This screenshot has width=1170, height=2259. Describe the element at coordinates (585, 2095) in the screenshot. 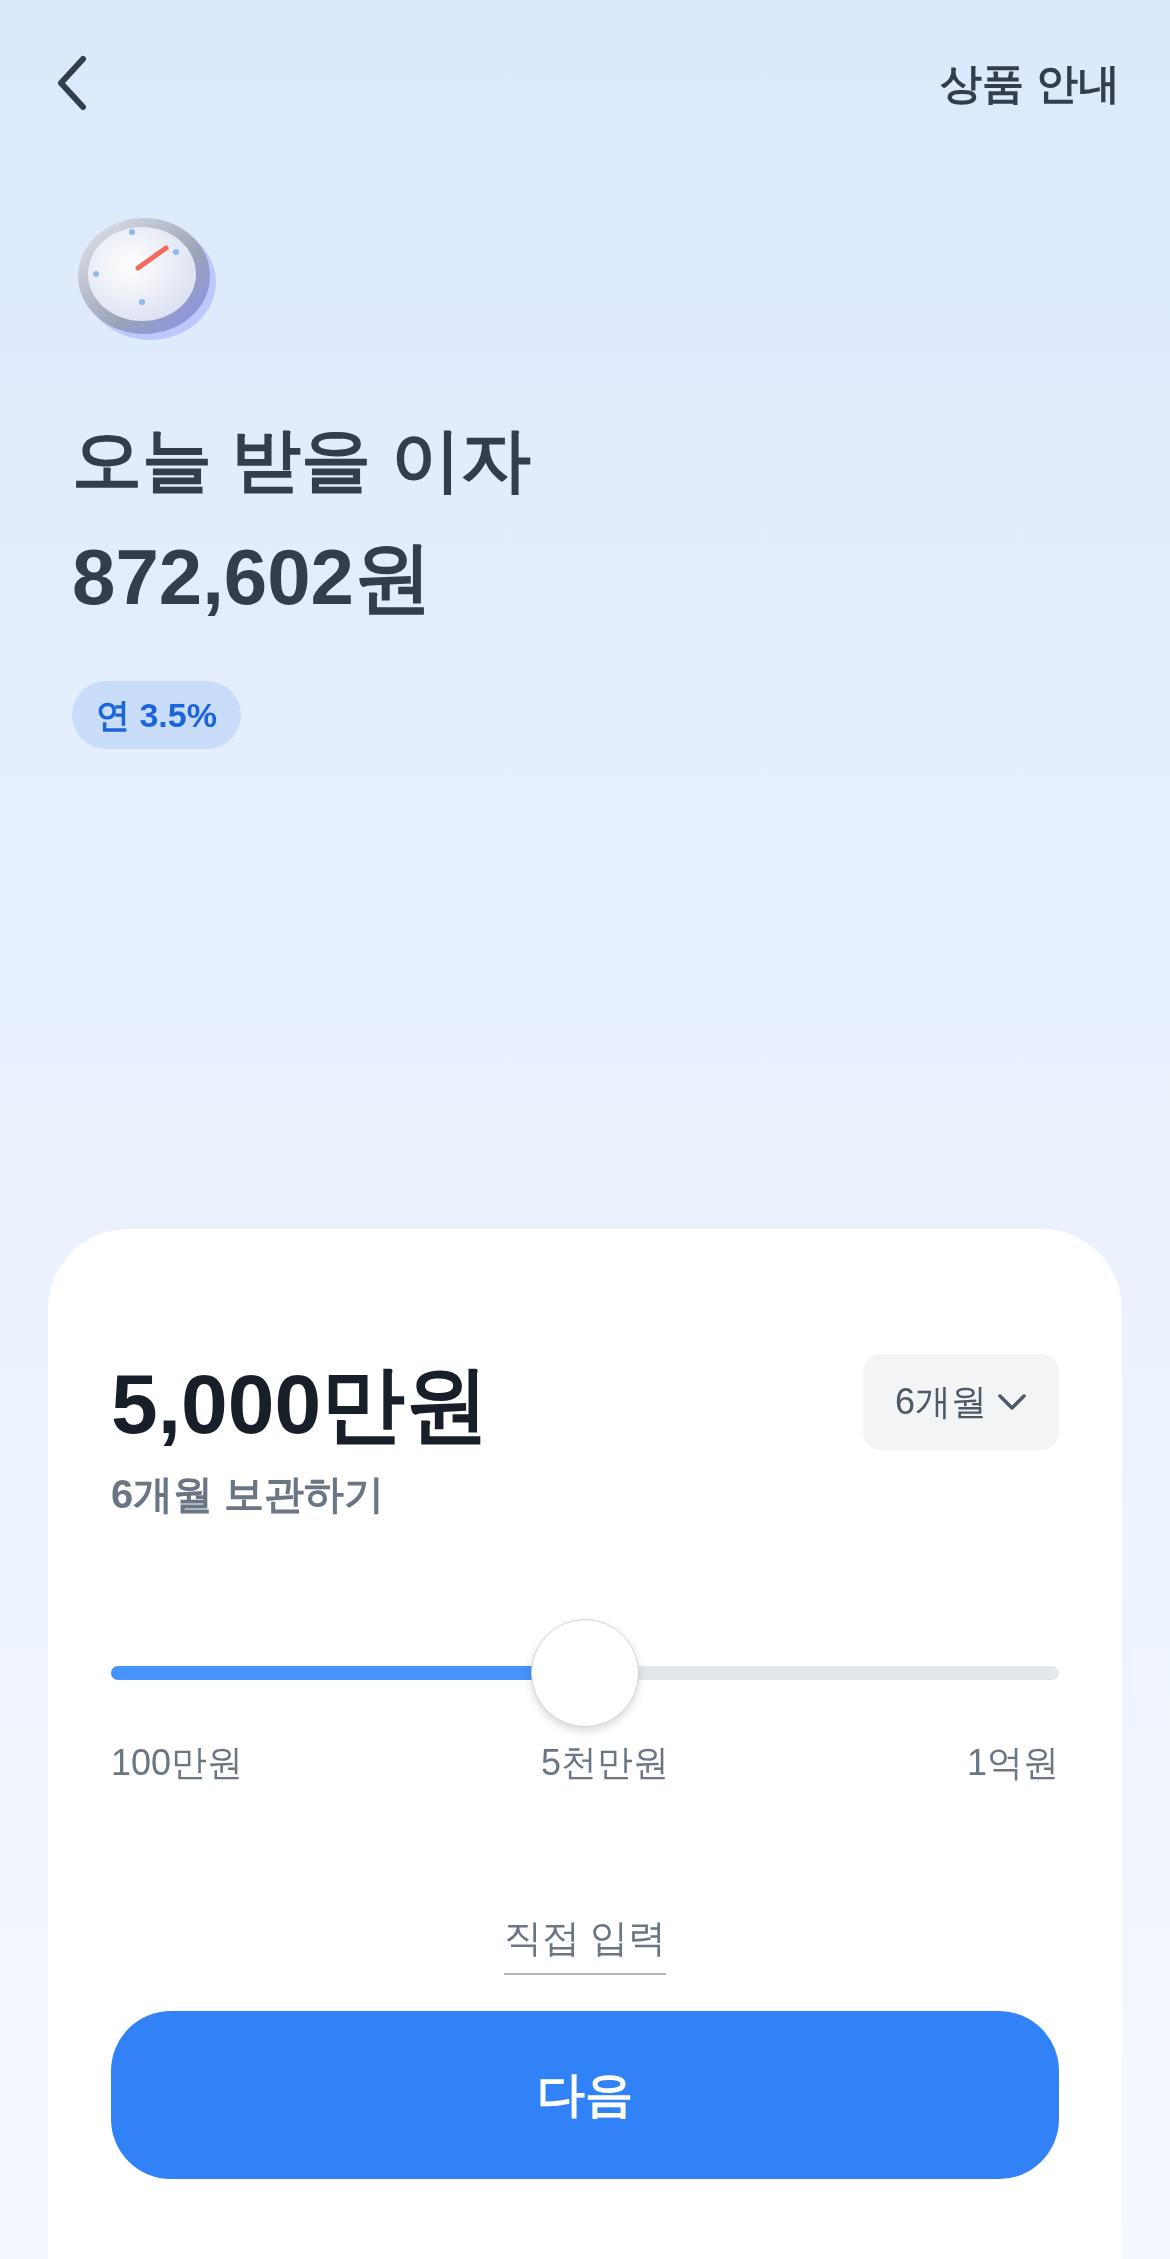

I see `next-button: 다음` at that location.